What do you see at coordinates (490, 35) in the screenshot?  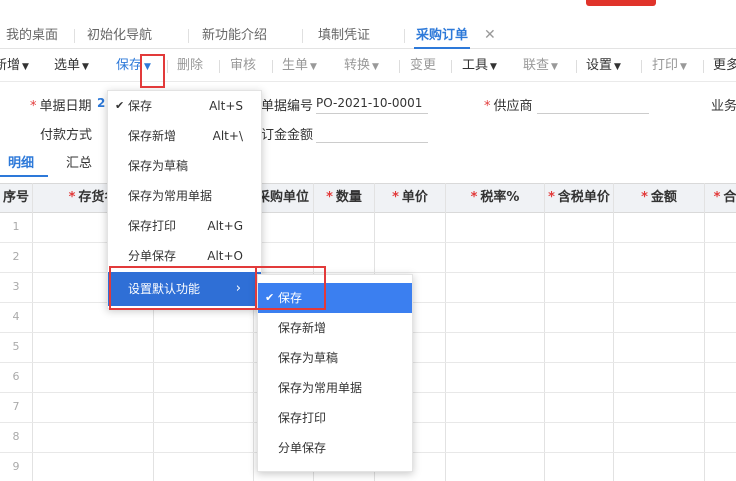 I see `close-icon: ✕` at bounding box center [490, 35].